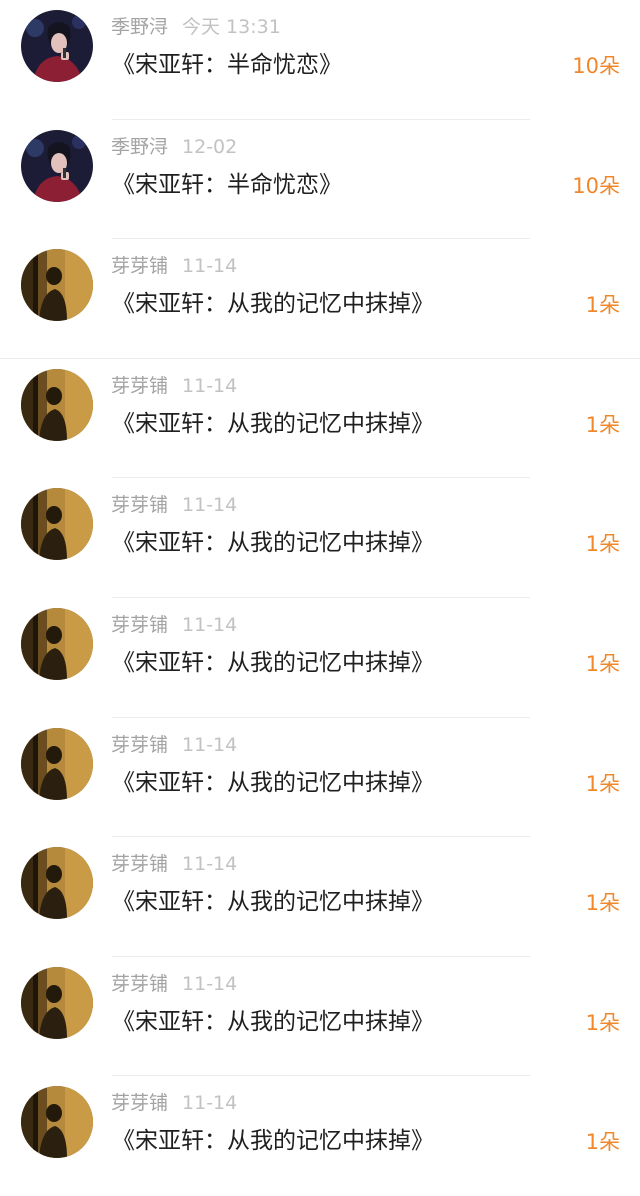 The image size is (640, 1196). What do you see at coordinates (174, 147) in the screenshot?
I see `item-meta: 季野浔 12-02` at bounding box center [174, 147].